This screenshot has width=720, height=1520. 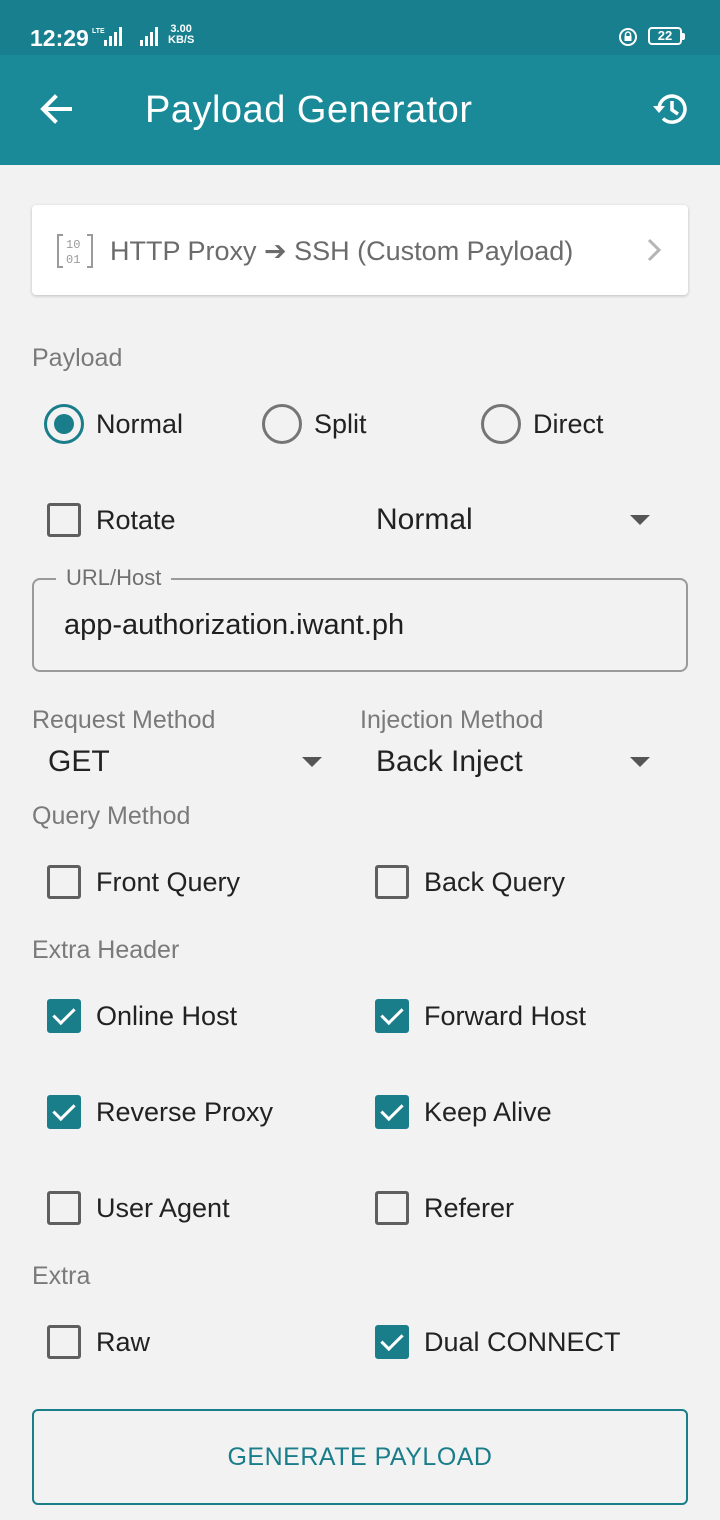 What do you see at coordinates (167, 1016) in the screenshot?
I see `online-host-label: Online Host` at bounding box center [167, 1016].